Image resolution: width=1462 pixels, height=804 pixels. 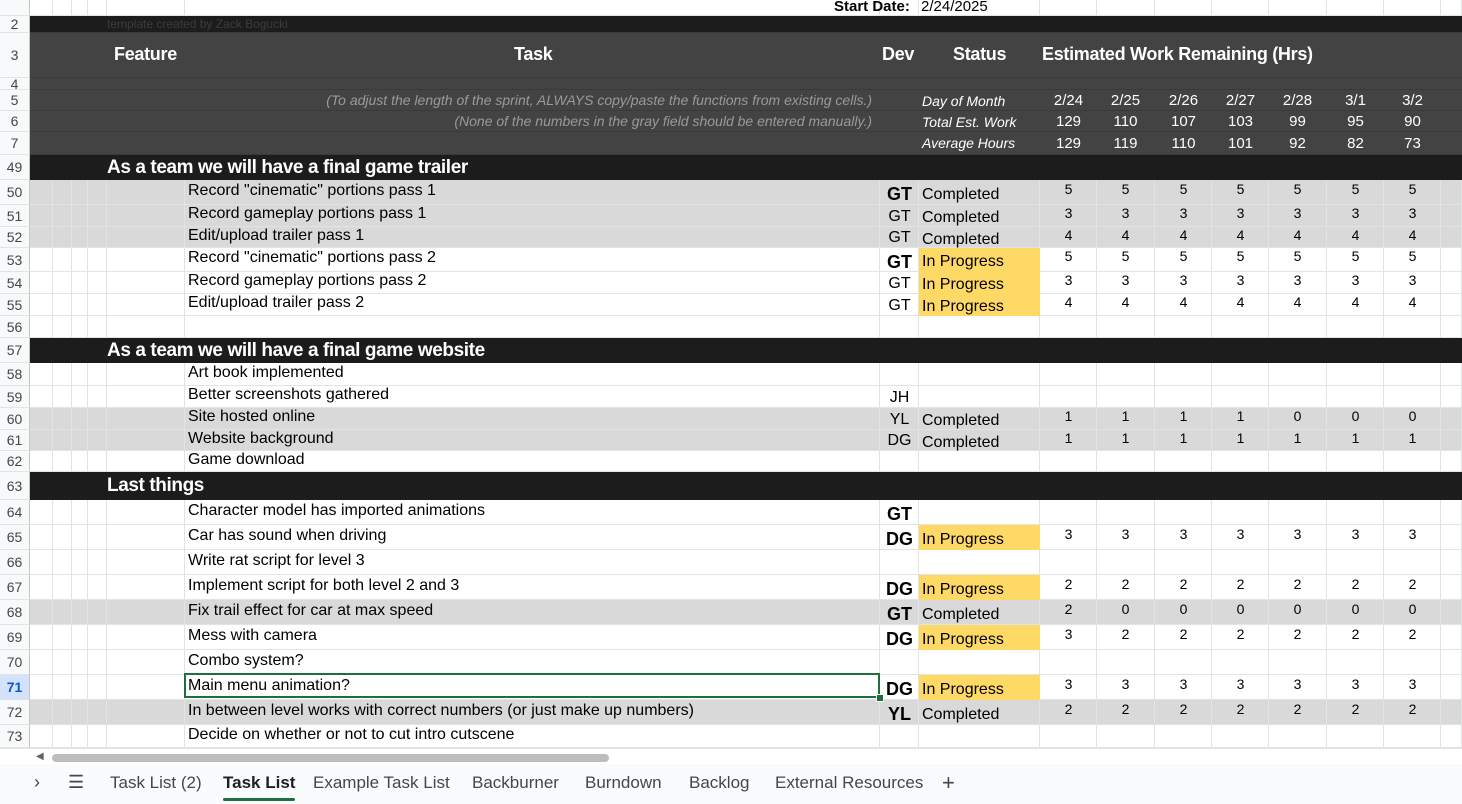 What do you see at coordinates (15, 283) in the screenshot?
I see `row-header: 54` at bounding box center [15, 283].